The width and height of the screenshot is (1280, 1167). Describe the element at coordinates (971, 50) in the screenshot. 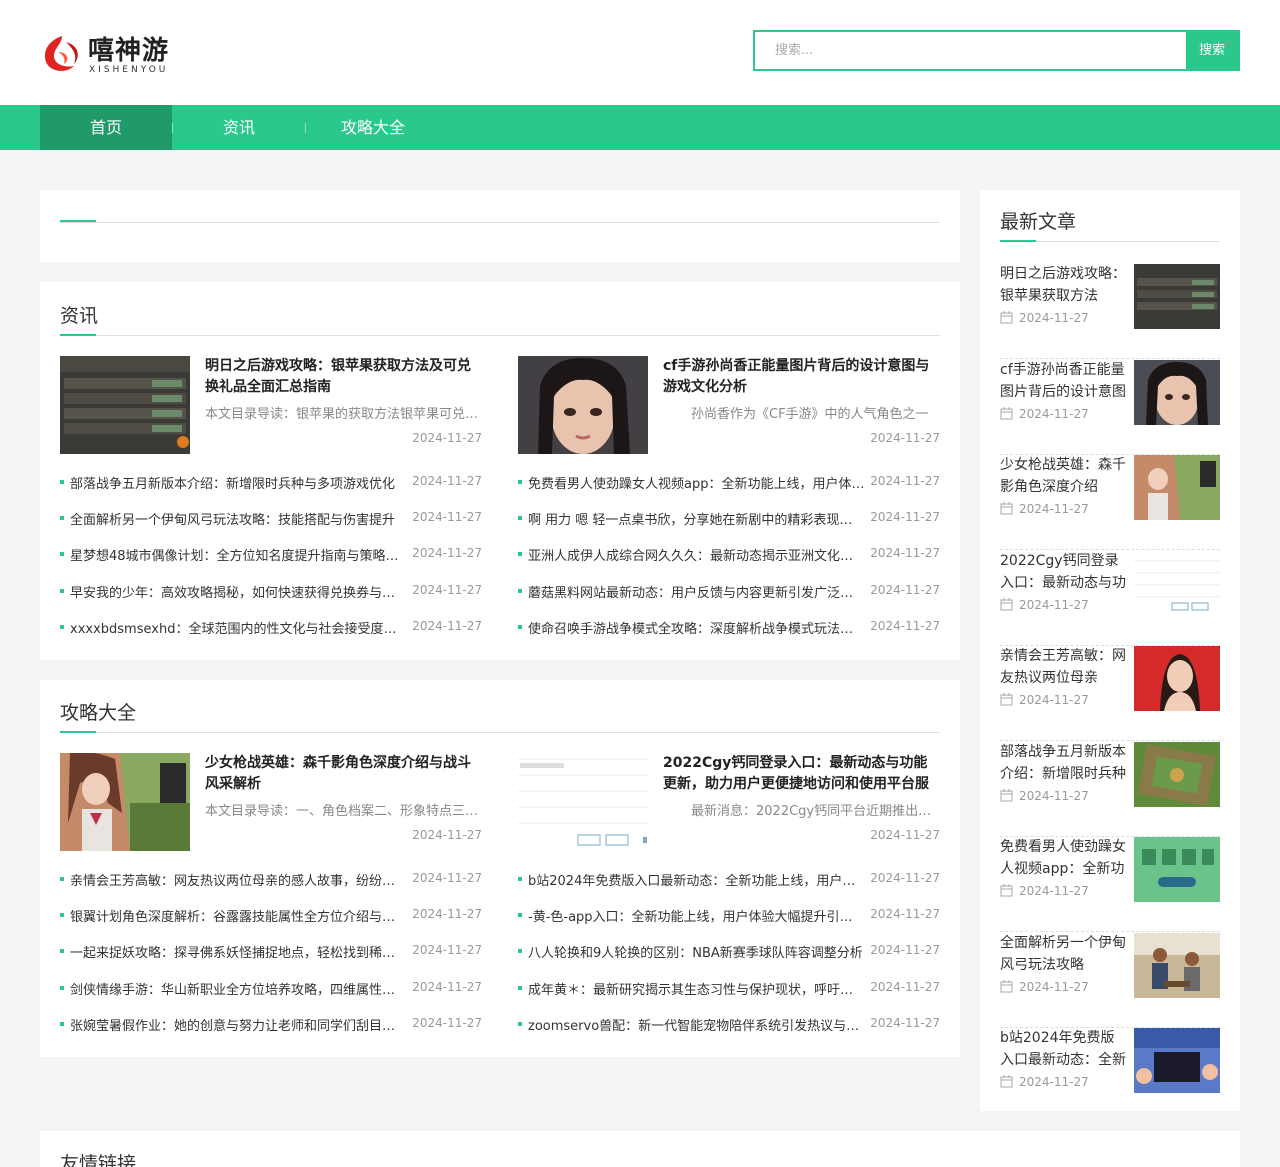

I see `search-input` at that location.